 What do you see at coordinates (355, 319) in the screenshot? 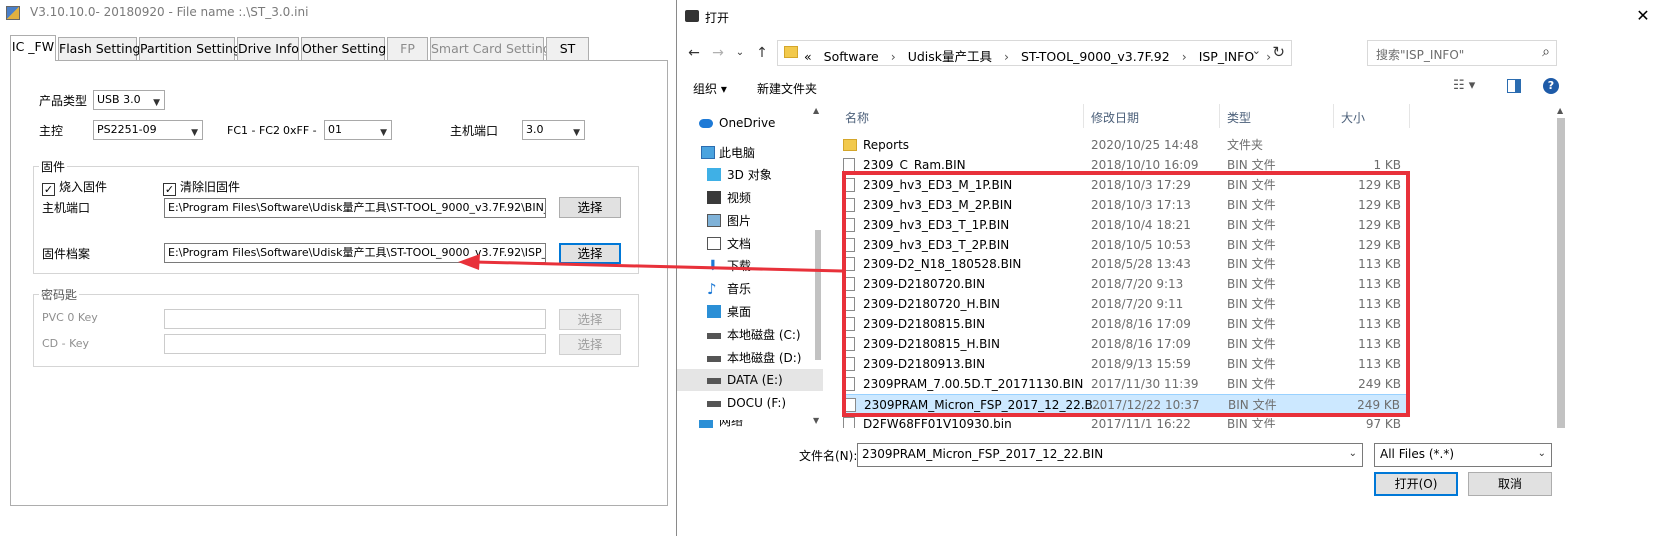
I see `pvc-key-input` at bounding box center [355, 319].